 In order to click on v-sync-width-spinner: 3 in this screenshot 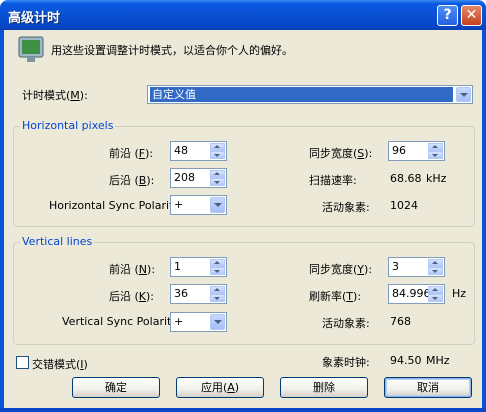, I will do `click(416, 267)`.